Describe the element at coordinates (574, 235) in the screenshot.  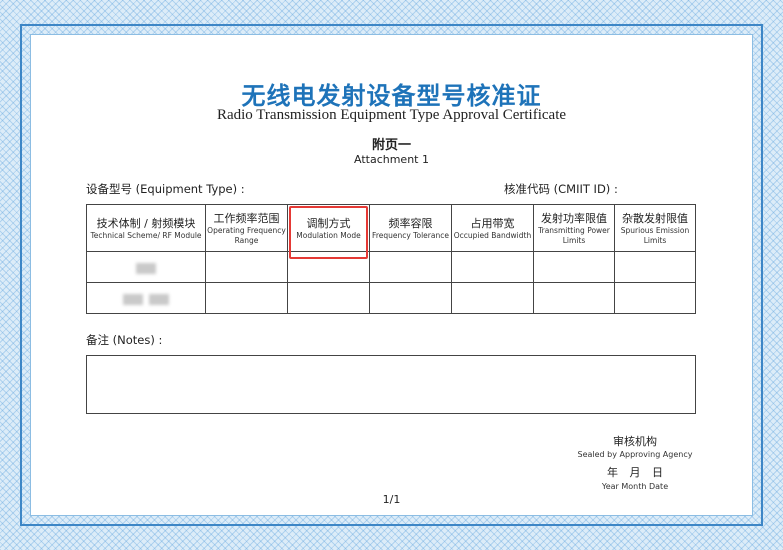
I see `column-header-en: Transmitting Power Limits` at that location.